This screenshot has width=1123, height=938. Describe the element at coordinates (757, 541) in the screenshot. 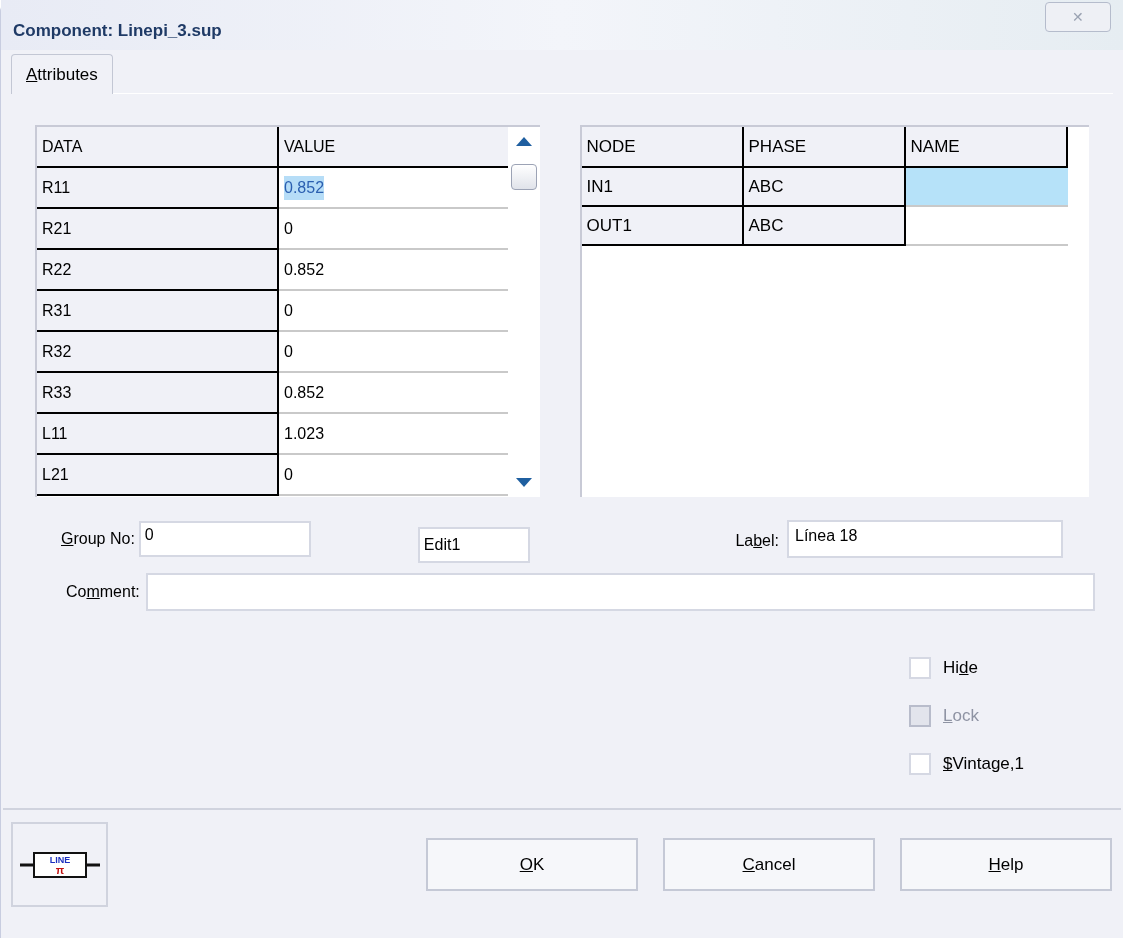

I see `field-label: Label:` at that location.